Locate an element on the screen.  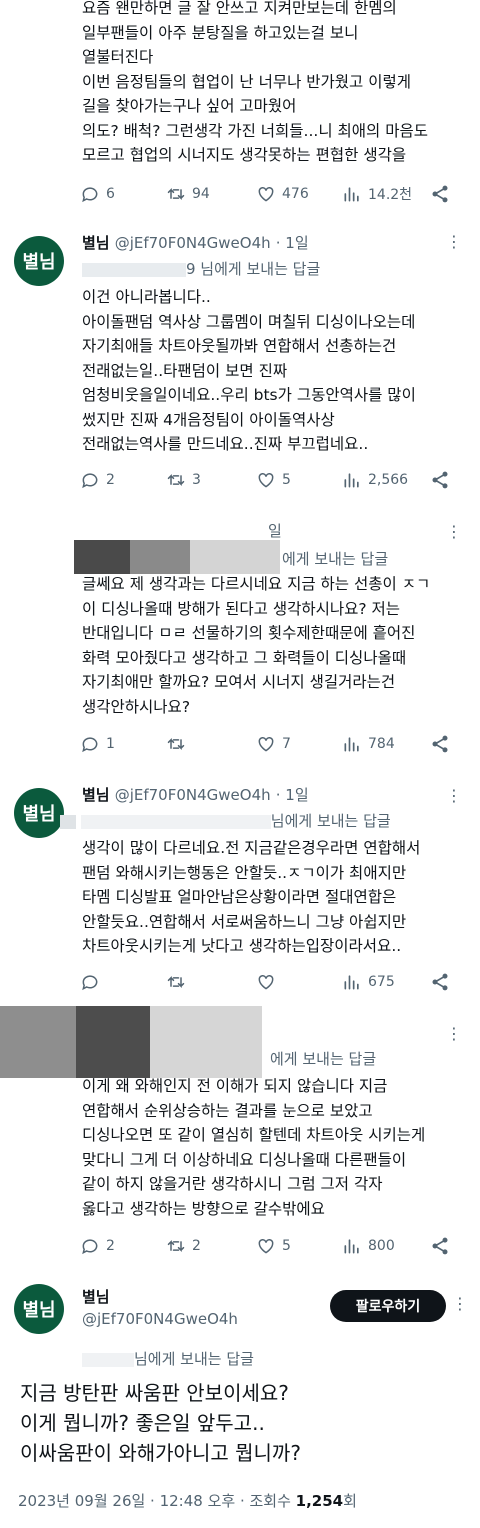
redacted-handle is located at coordinates (206, 1042).